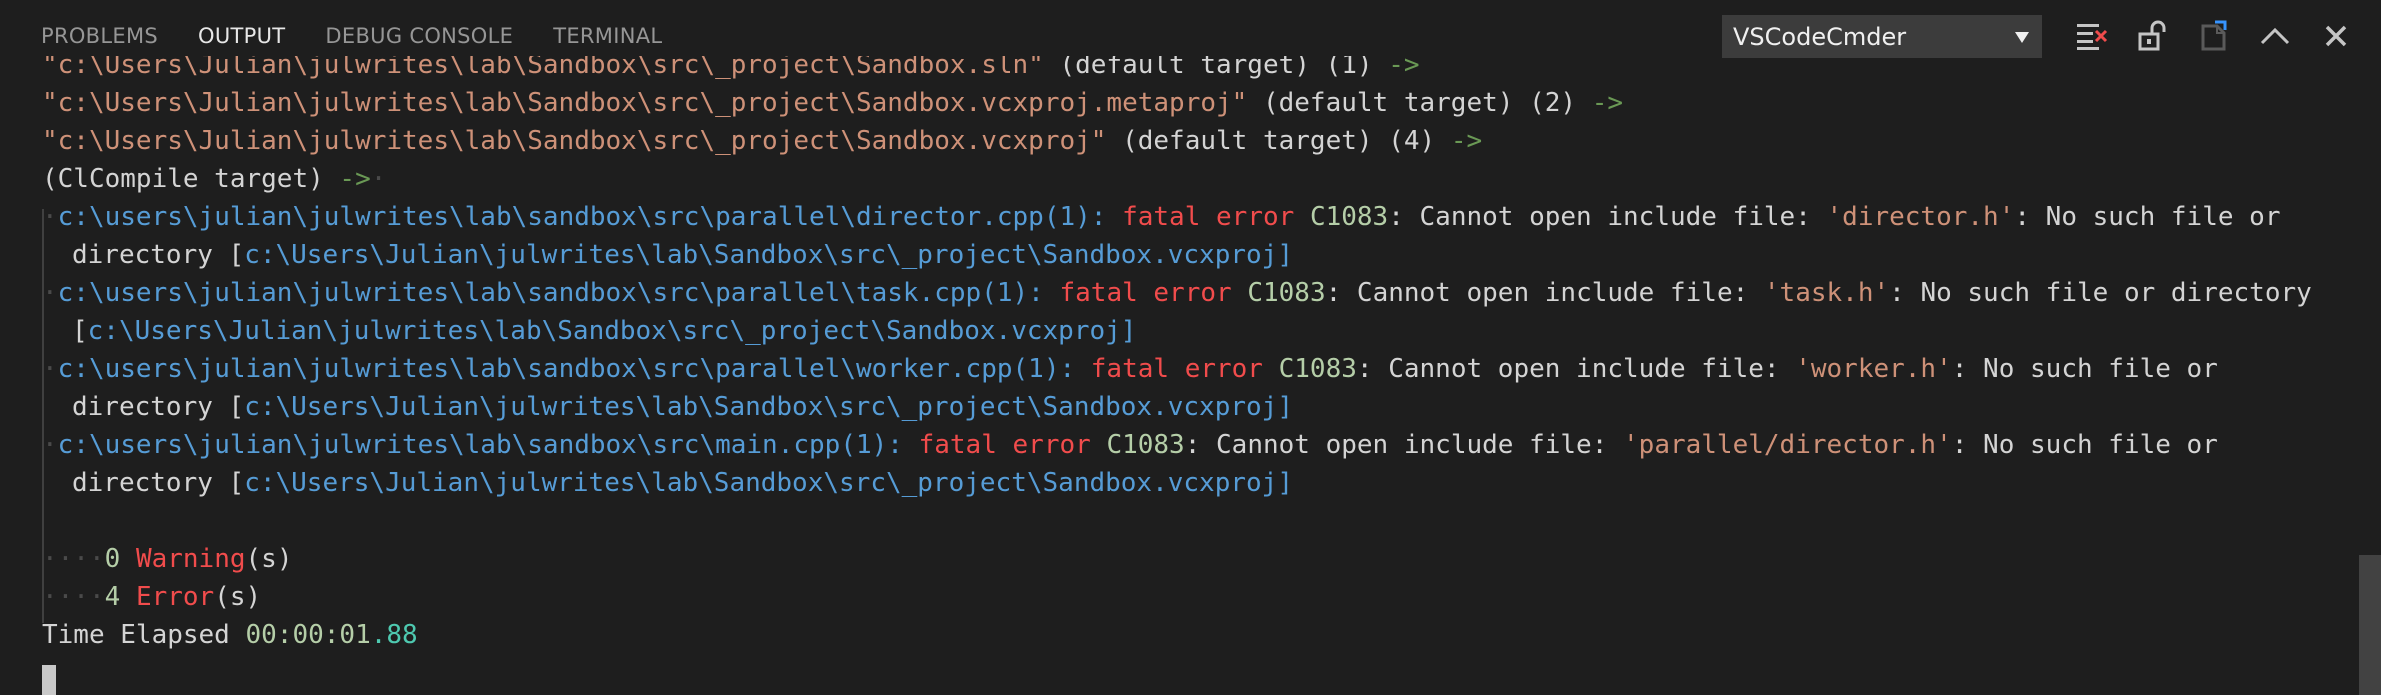 This screenshot has width=2381, height=695. I want to click on output-segment: 0, so click(120, 559).